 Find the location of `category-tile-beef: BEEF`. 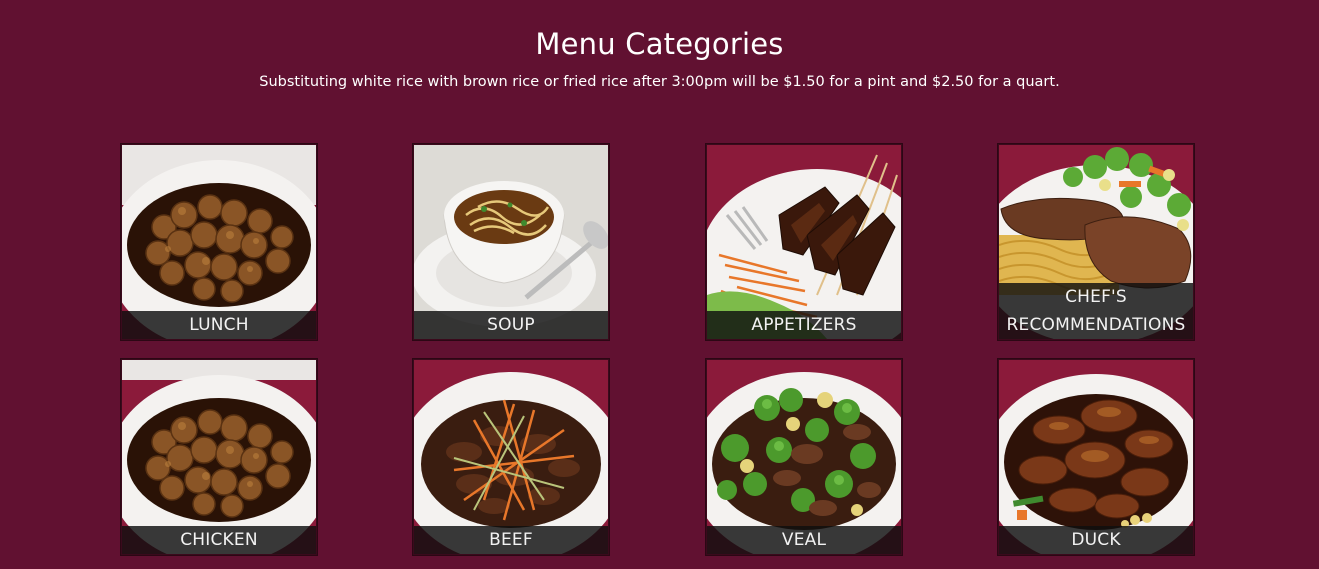

category-tile-beef: BEEF is located at coordinates (511, 457).